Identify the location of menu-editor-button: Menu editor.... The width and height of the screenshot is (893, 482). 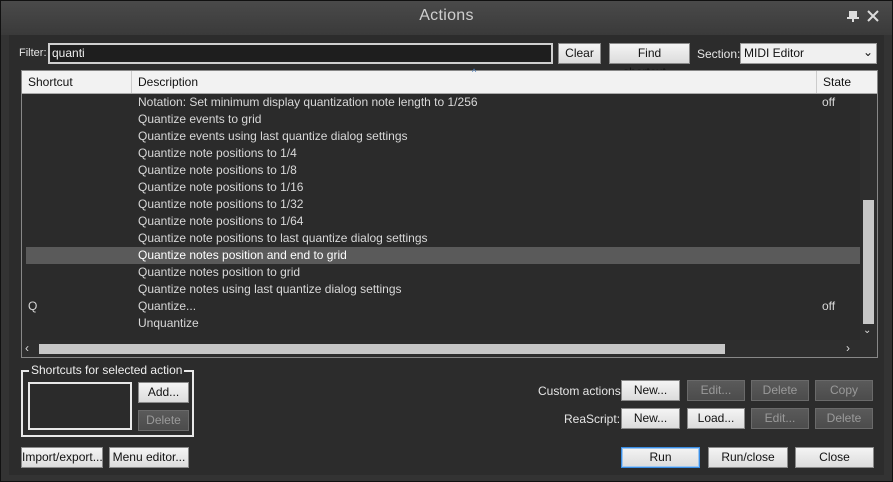
(149, 457).